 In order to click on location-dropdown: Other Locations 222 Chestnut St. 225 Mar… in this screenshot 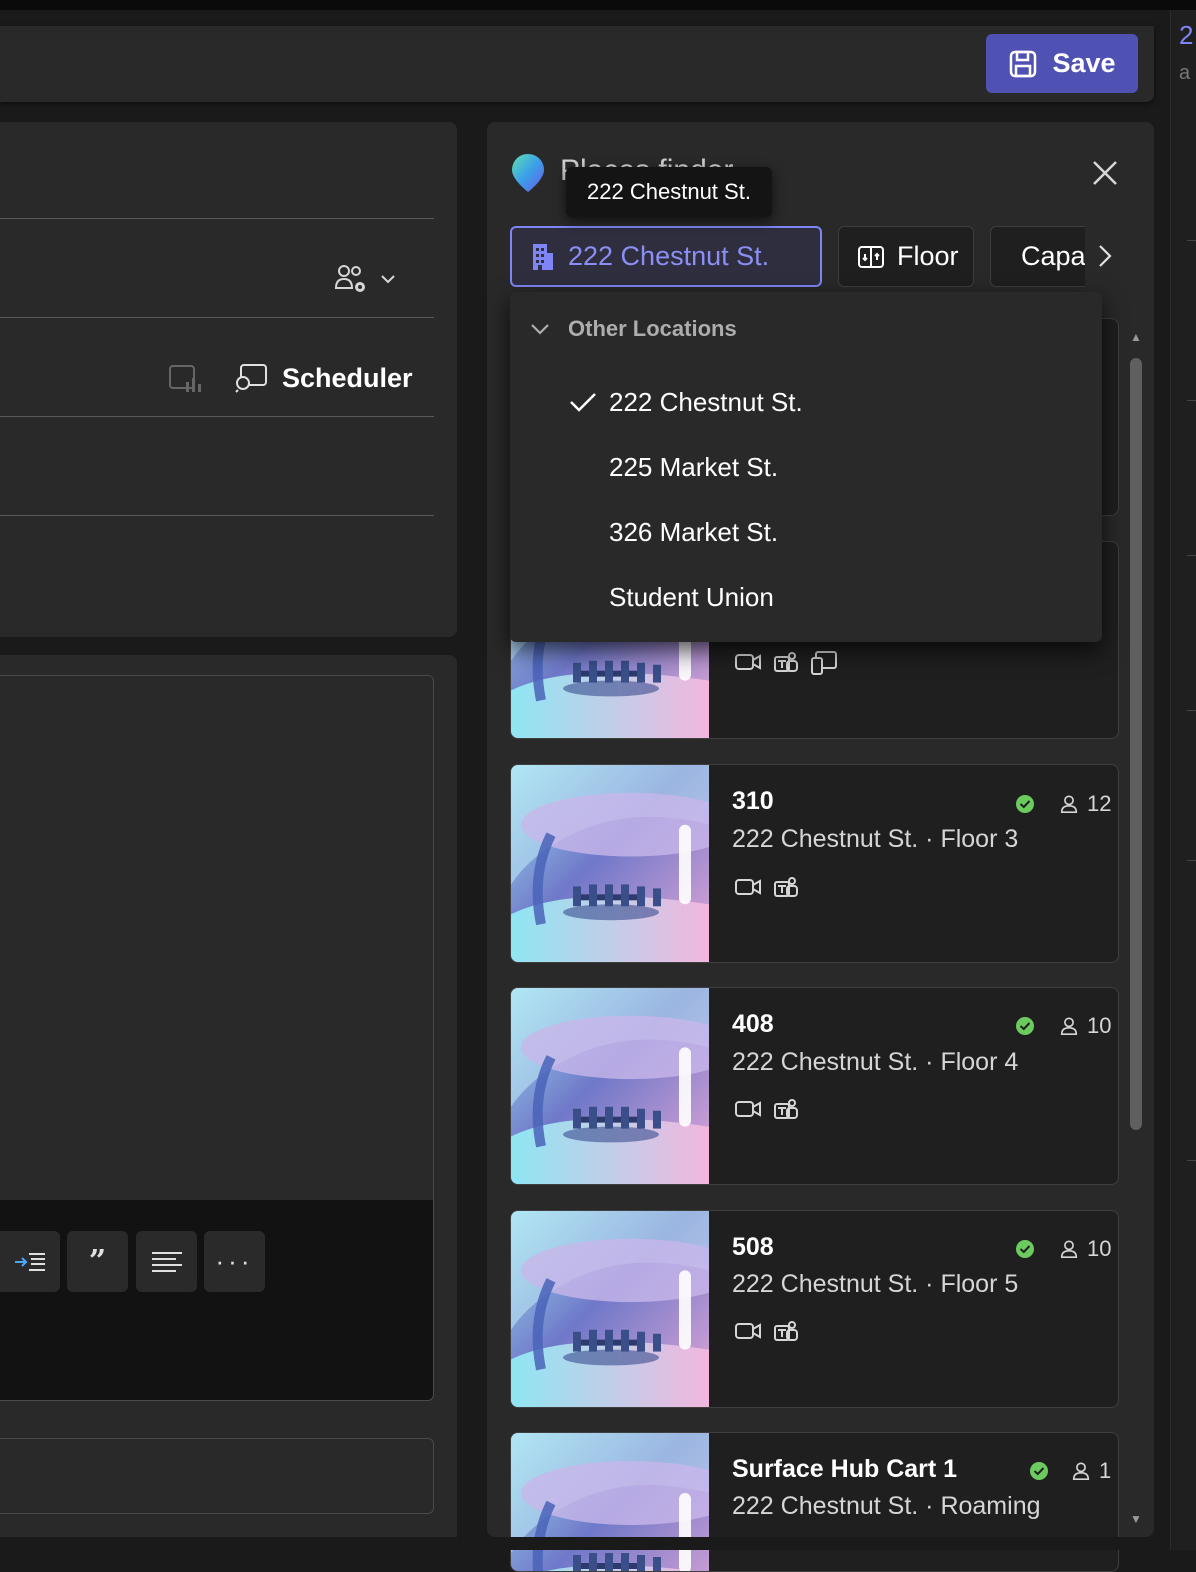, I will do `click(806, 467)`.